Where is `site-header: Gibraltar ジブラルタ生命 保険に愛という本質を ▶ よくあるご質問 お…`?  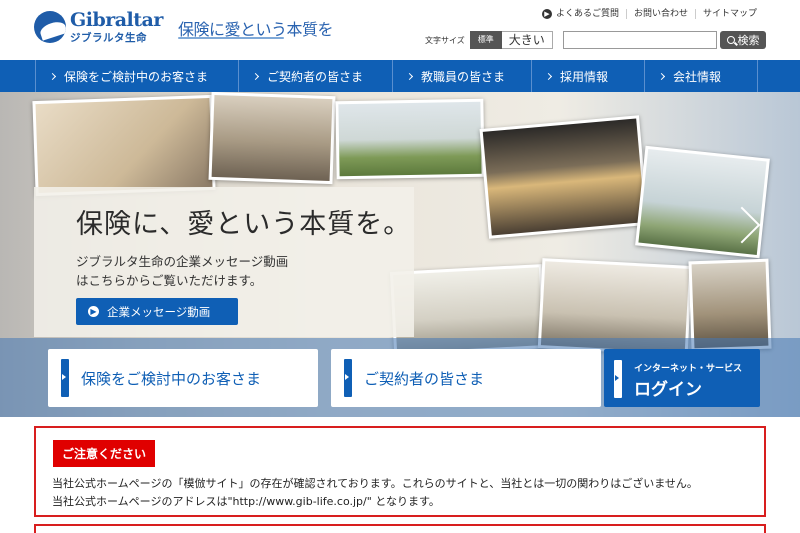
site-header: Gibraltar ジブラルタ生命 保険に愛という本質を ▶ よくあるご質問 お… is located at coordinates (400, 30).